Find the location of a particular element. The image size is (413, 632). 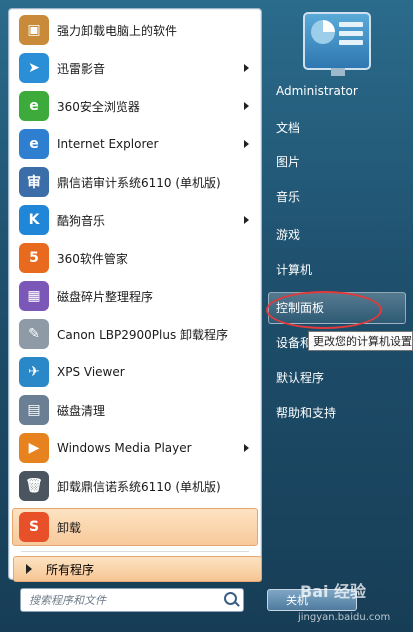

program-item: ▶ Windows Media Player is located at coordinates (135, 448).